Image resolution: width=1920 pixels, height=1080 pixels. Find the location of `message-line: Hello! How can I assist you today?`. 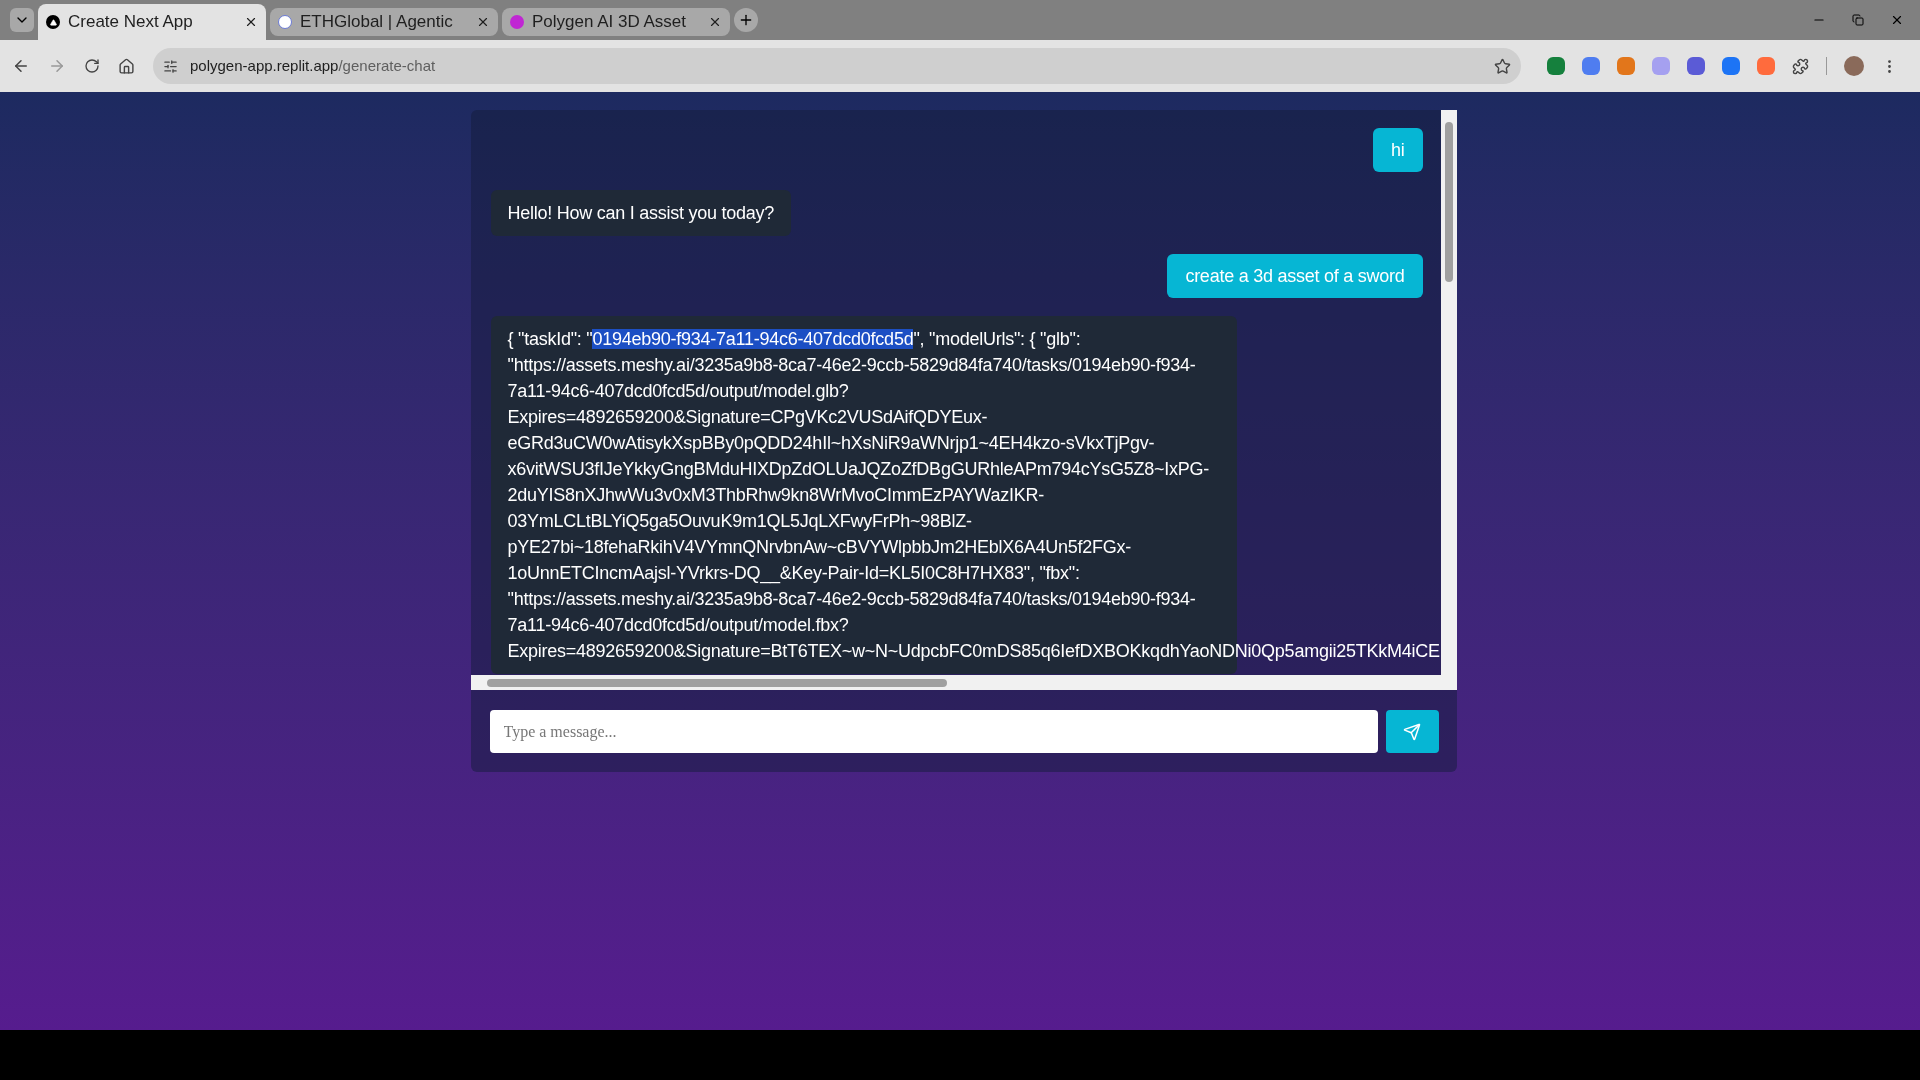

message-line: Hello! How can I assist you today? is located at coordinates (641, 213).